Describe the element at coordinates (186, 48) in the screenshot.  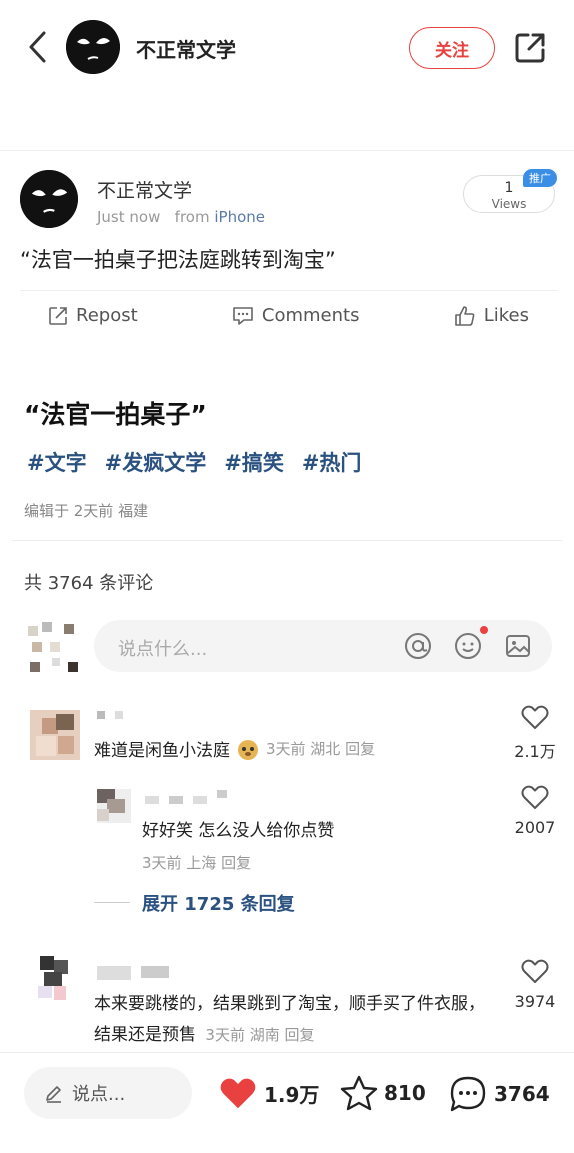
I see `header-account-name: 不正常文学` at that location.